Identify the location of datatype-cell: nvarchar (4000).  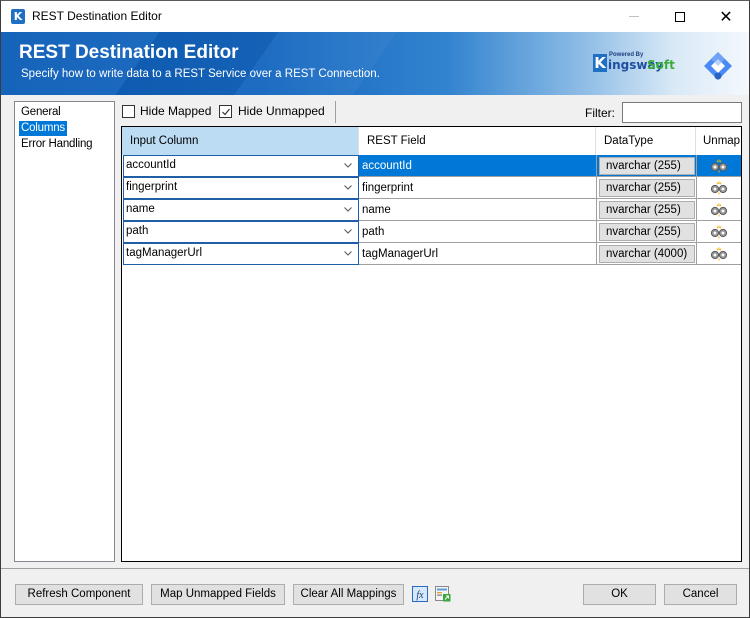
(646, 254).